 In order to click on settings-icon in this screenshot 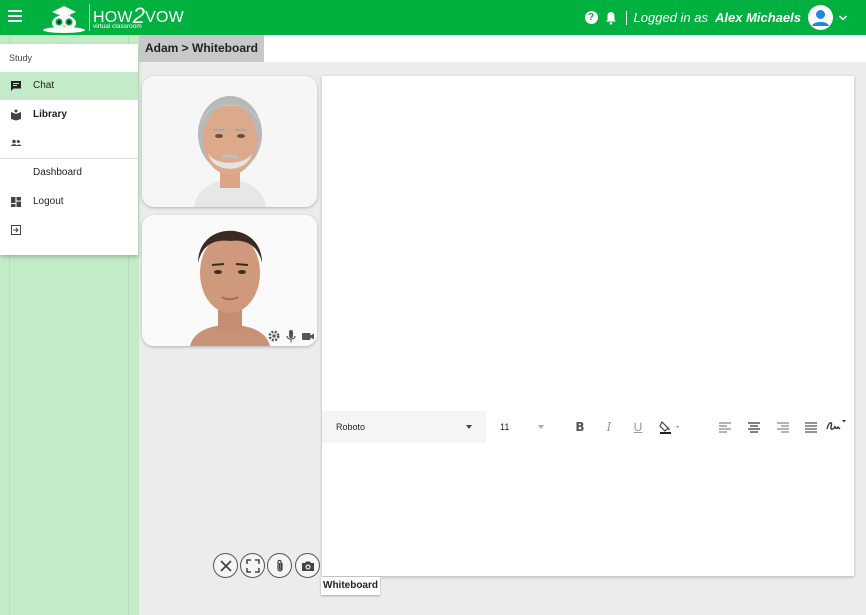, I will do `click(274, 336)`.